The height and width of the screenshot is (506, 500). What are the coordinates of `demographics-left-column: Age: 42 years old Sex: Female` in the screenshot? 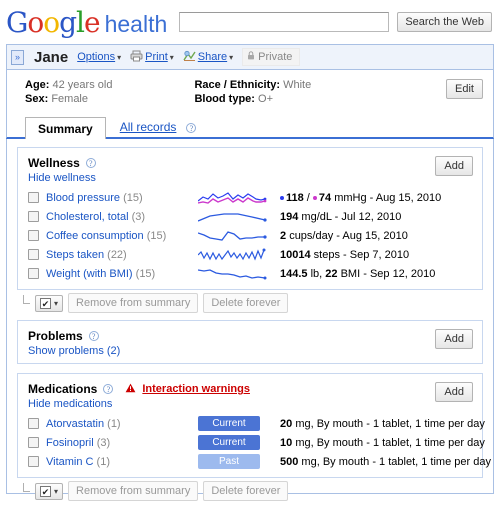 It's located at (59, 92).